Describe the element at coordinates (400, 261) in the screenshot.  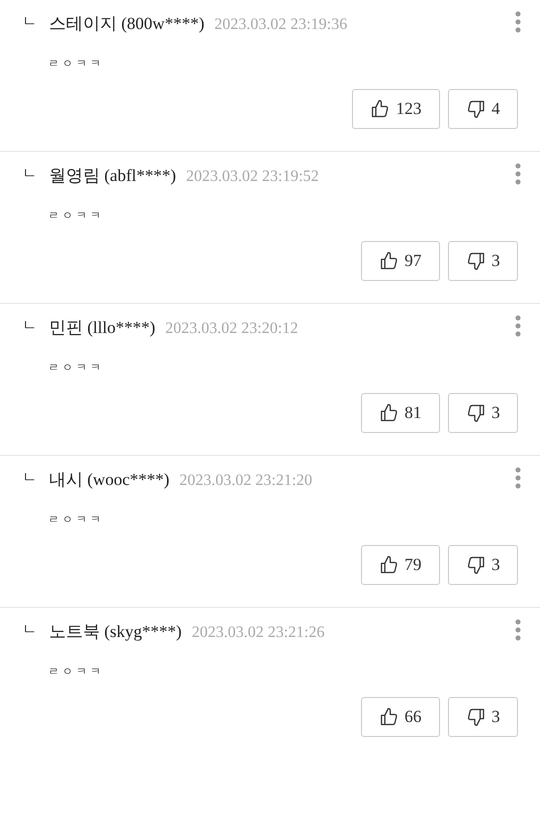
I see `like-button: 97` at that location.